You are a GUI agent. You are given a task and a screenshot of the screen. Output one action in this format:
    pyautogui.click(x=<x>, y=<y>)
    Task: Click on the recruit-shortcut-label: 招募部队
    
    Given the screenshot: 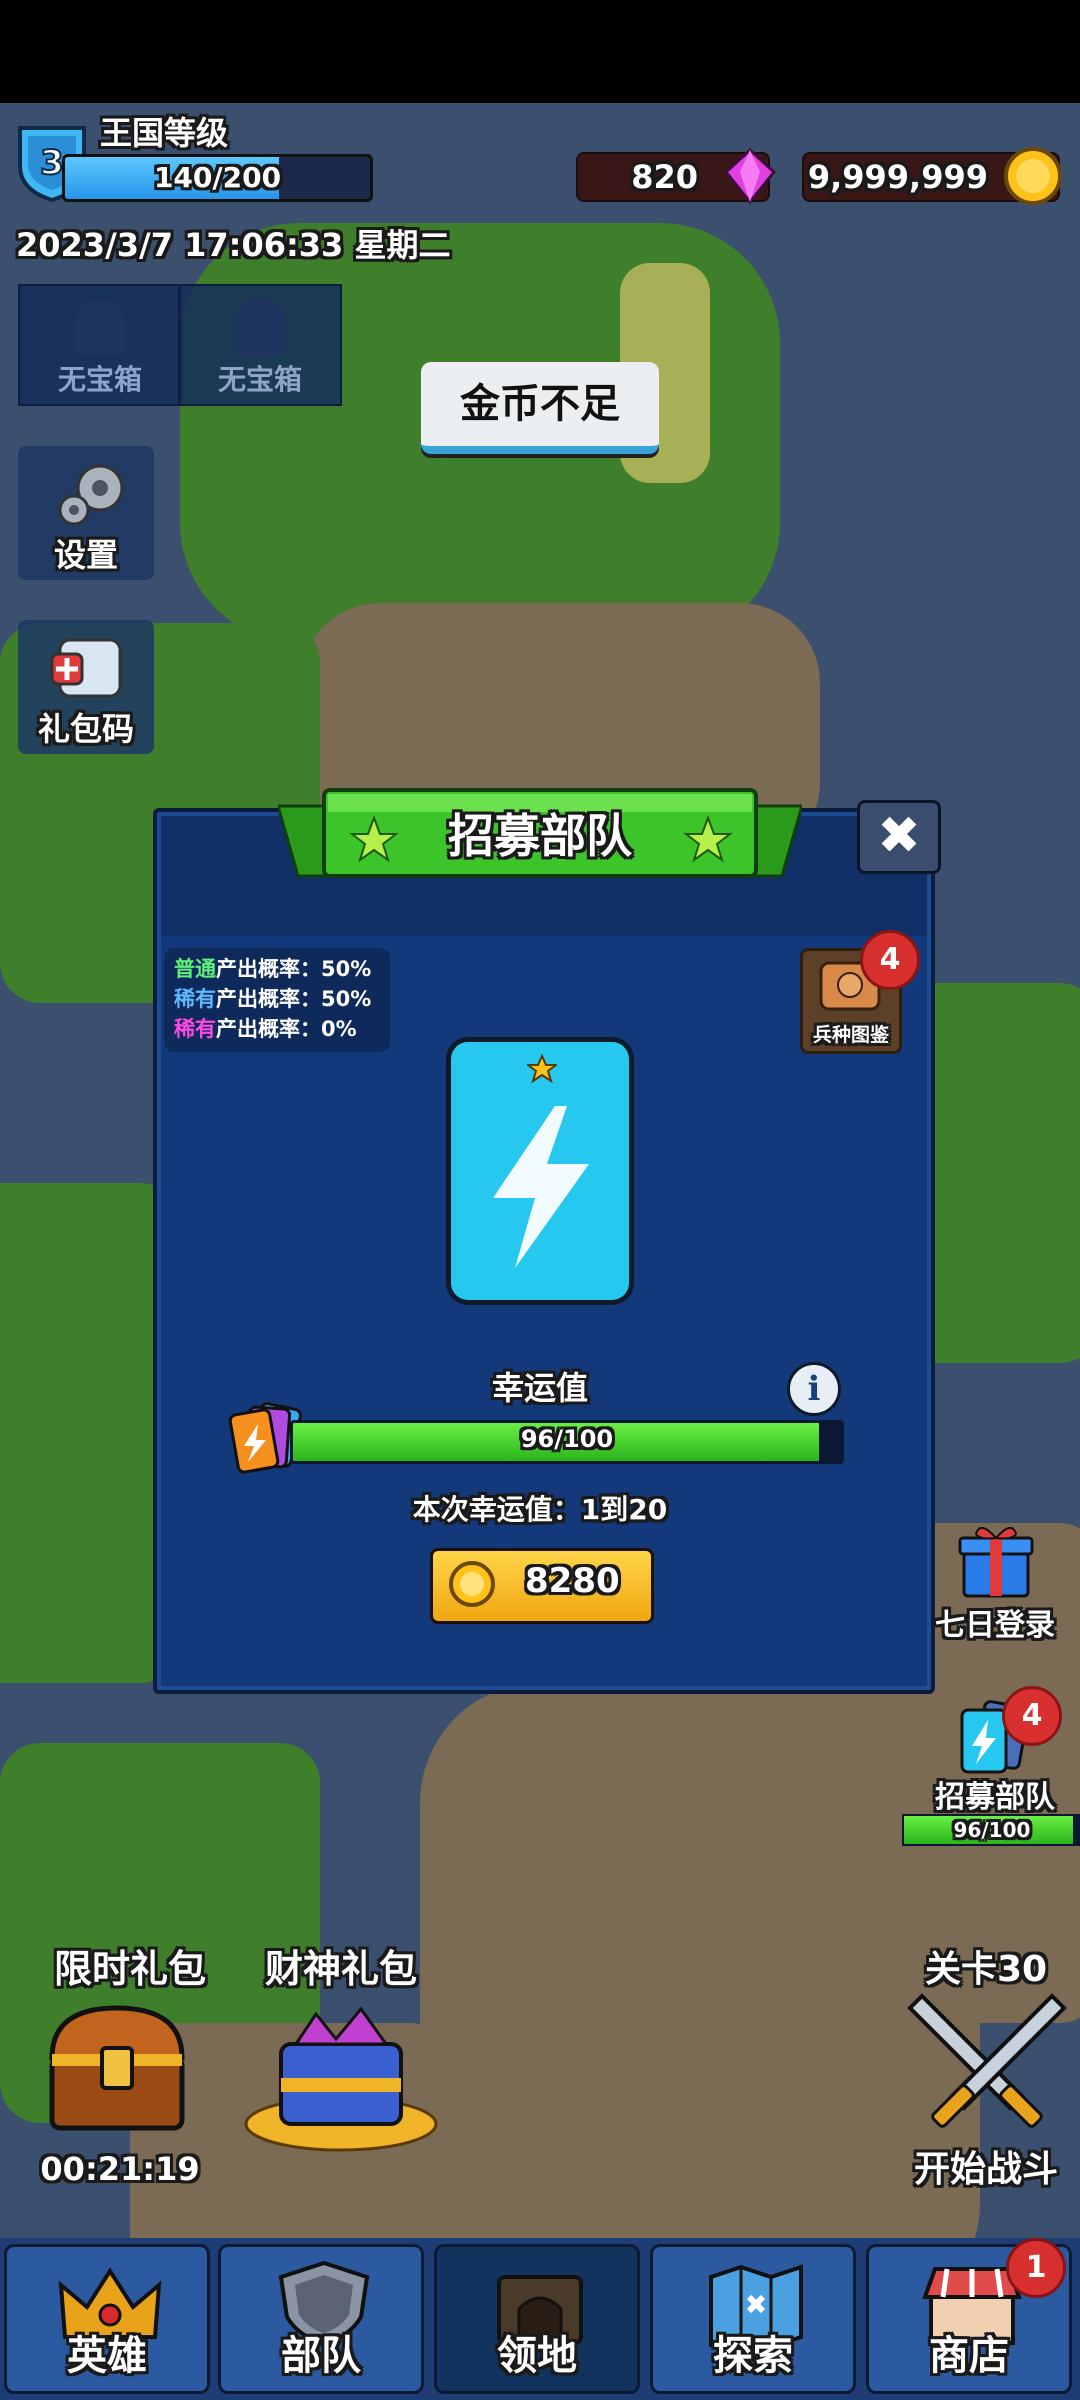 What is the action you would take?
    pyautogui.click(x=995, y=1797)
    